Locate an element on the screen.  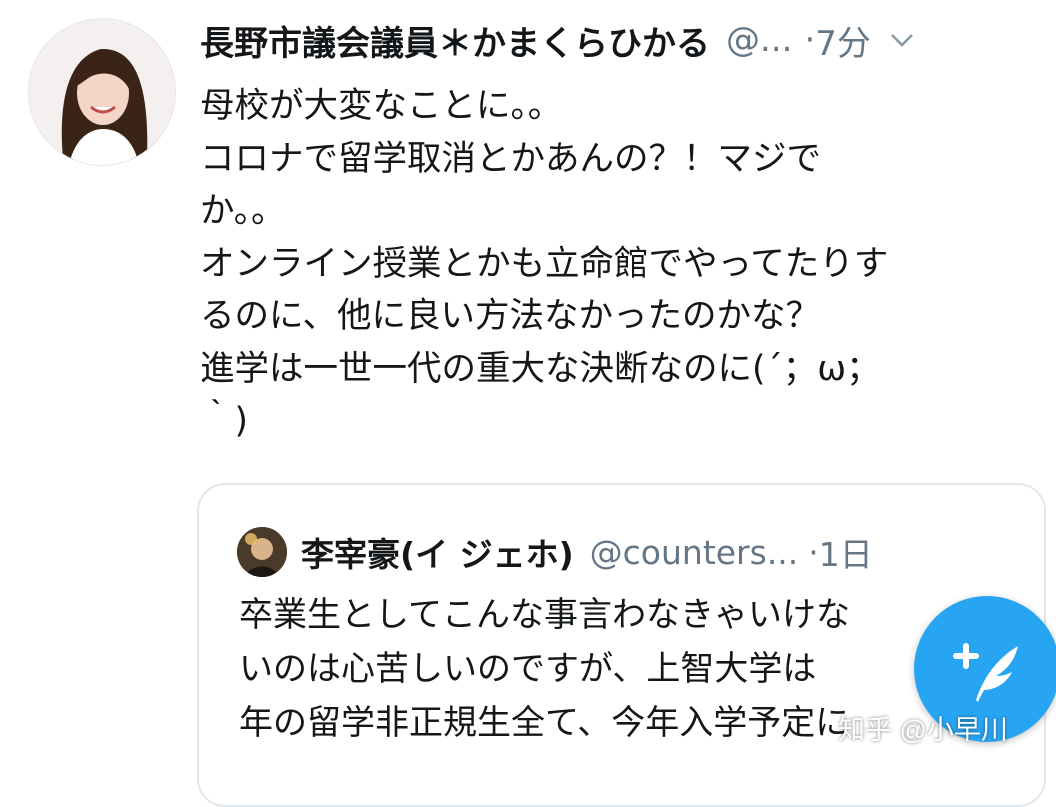
author-photo-icon is located at coordinates (102, 92).